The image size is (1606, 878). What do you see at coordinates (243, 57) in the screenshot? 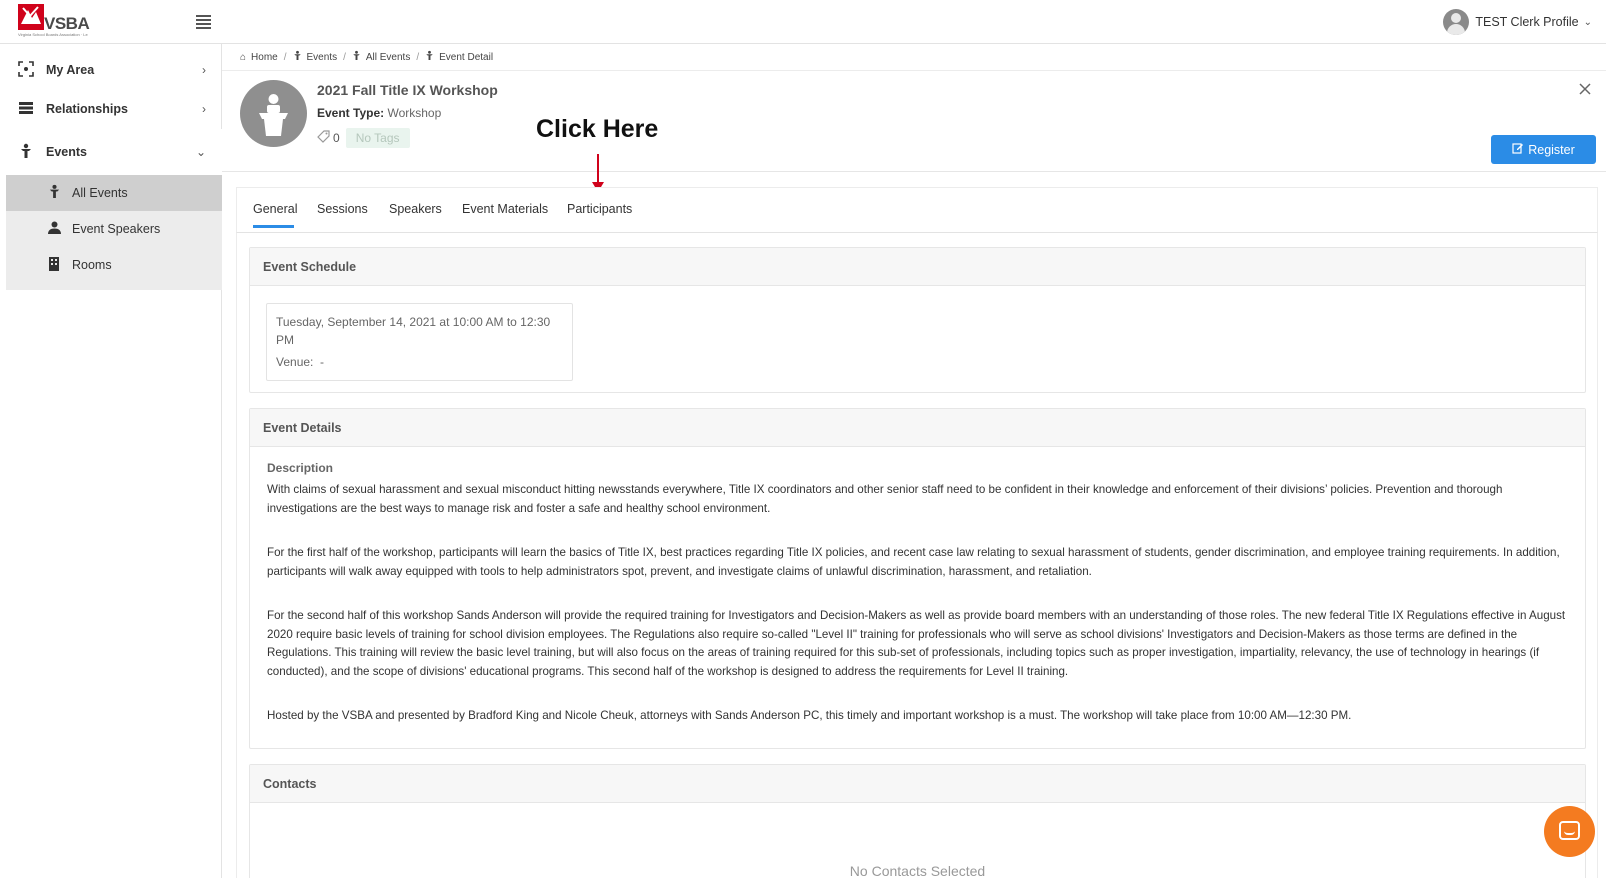
I see `home-icon: ⌂` at bounding box center [243, 57].